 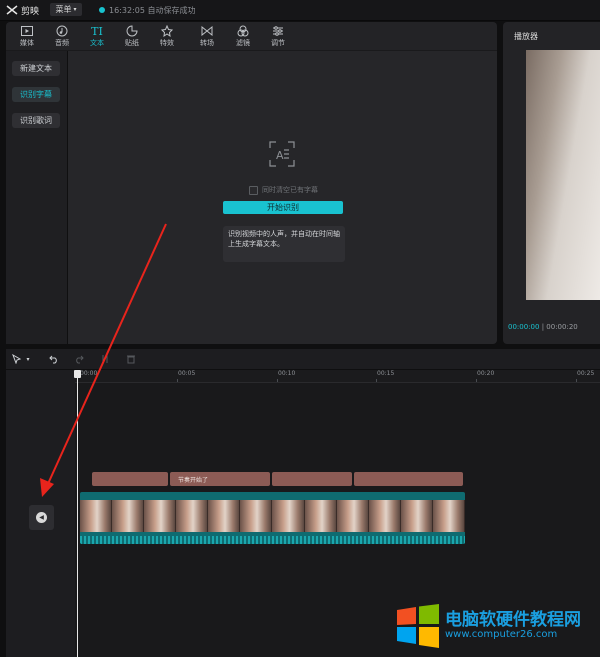 I want to click on tab-media: 媒体, so click(x=27, y=36).